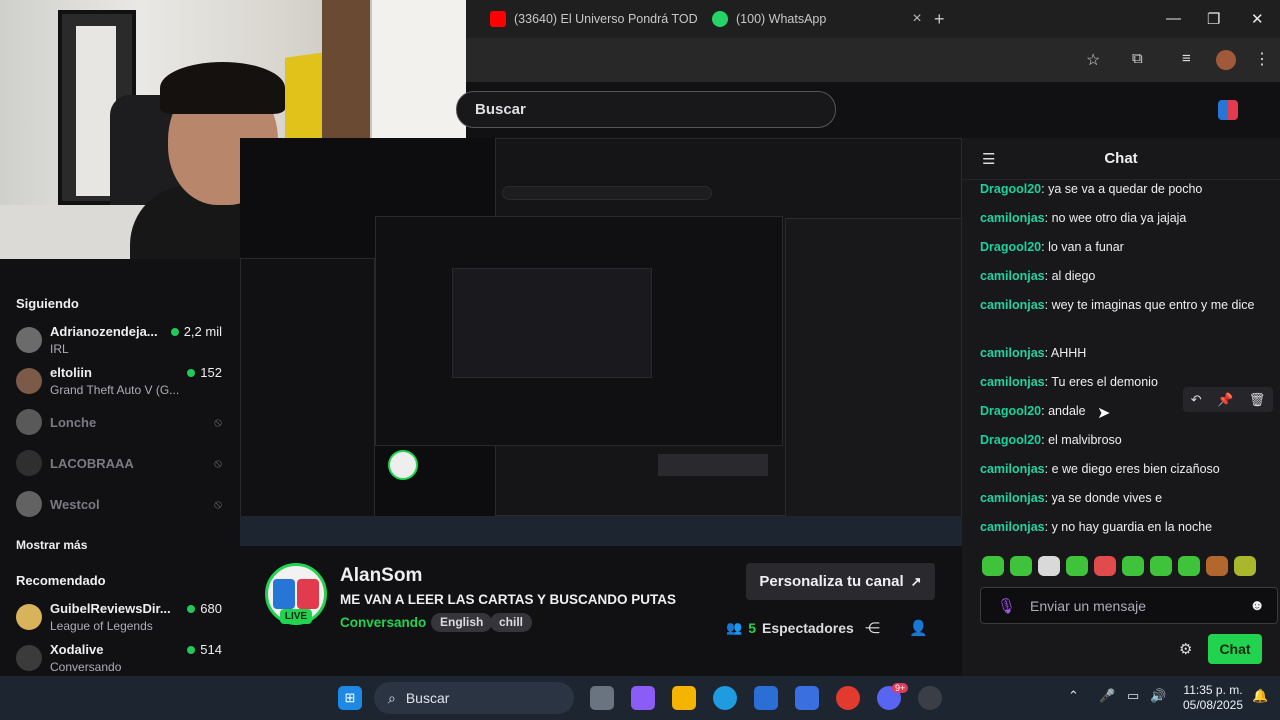 This screenshot has width=1280, height=720. Describe the element at coordinates (817, 19) in the screenshot. I see `tab-whatsapp: (100) WhatsApp ×` at that location.